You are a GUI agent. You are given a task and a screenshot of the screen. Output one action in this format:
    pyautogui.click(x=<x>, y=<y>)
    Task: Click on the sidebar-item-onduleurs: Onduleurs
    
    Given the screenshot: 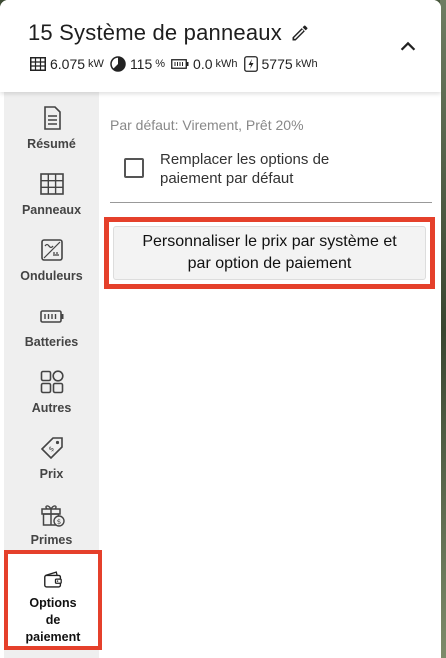 What is the action you would take?
    pyautogui.click(x=51, y=261)
    